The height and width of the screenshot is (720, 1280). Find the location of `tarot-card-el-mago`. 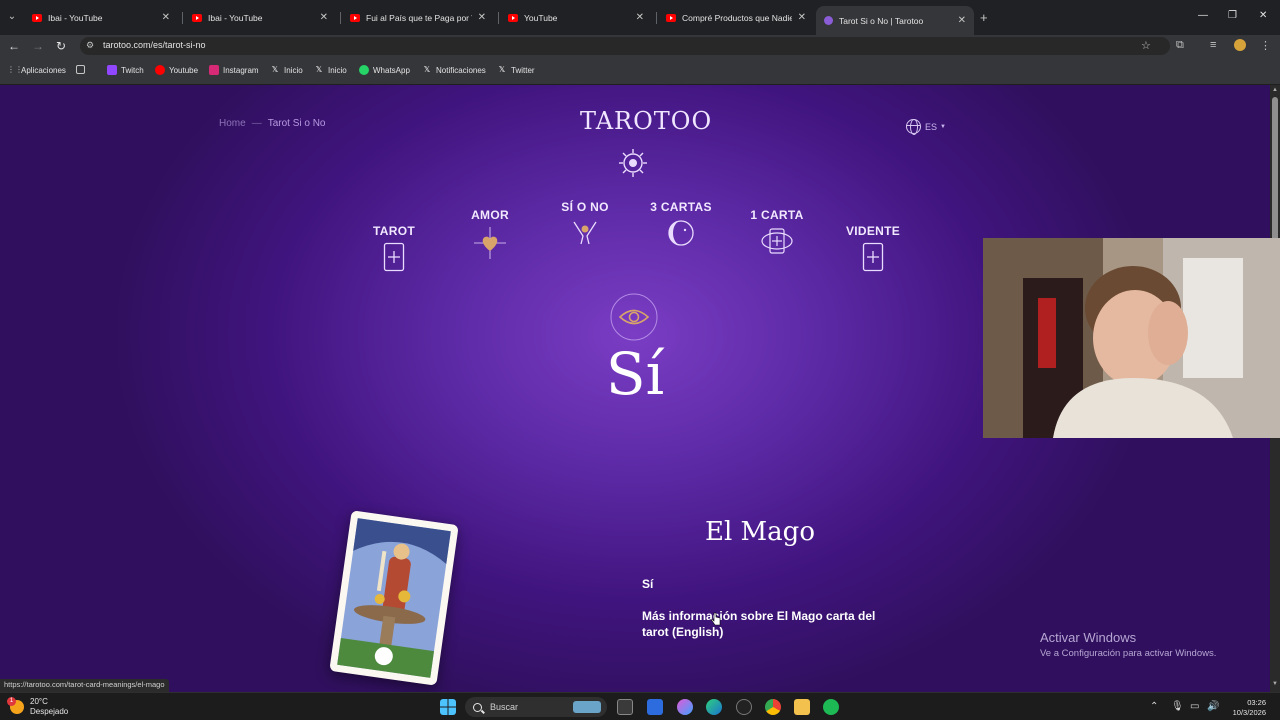

tarot-card-el-mago is located at coordinates (394, 598).